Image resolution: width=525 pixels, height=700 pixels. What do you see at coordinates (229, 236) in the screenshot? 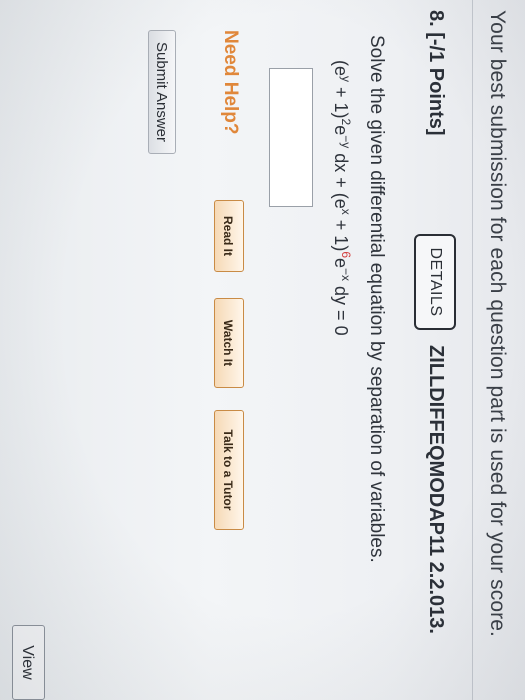
I see `read-it-button: Read It` at bounding box center [229, 236].